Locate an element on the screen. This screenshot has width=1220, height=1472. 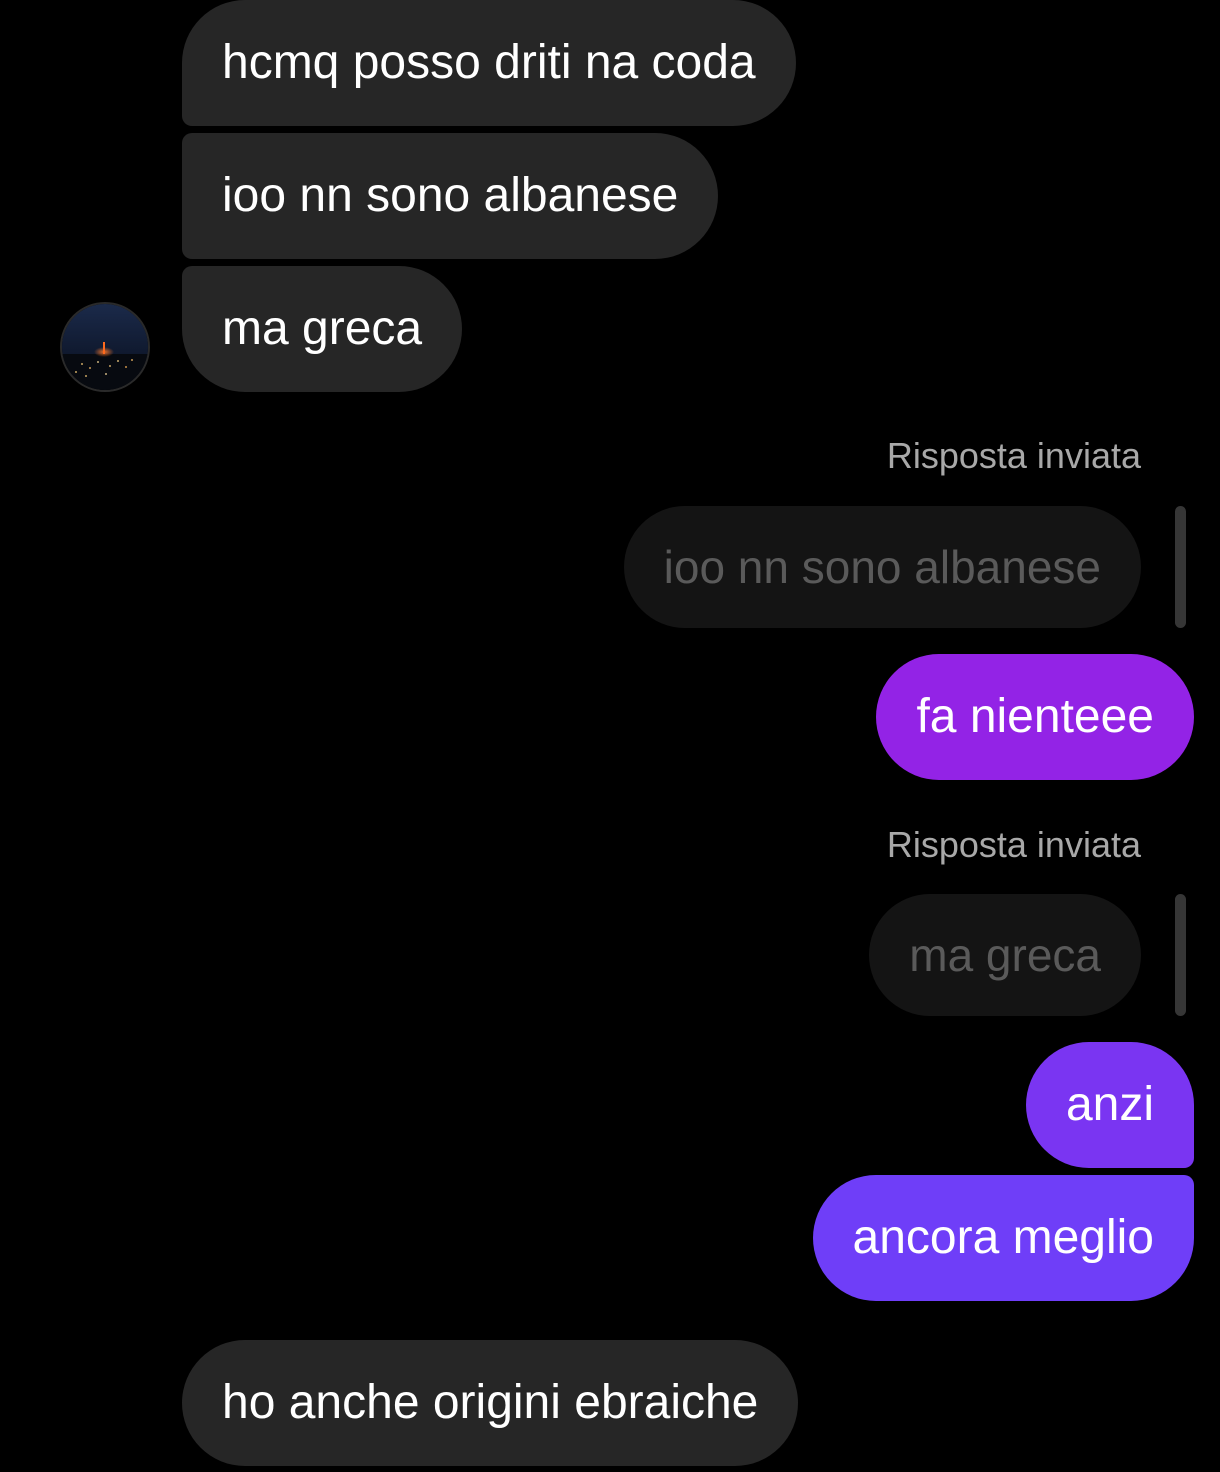
sent-message: anzi is located at coordinates (1109, 1105).